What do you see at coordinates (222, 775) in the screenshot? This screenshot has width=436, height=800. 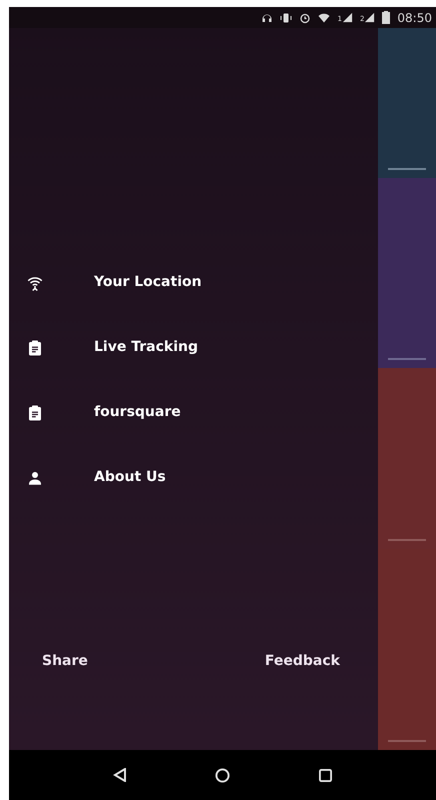 I see `home-icon` at bounding box center [222, 775].